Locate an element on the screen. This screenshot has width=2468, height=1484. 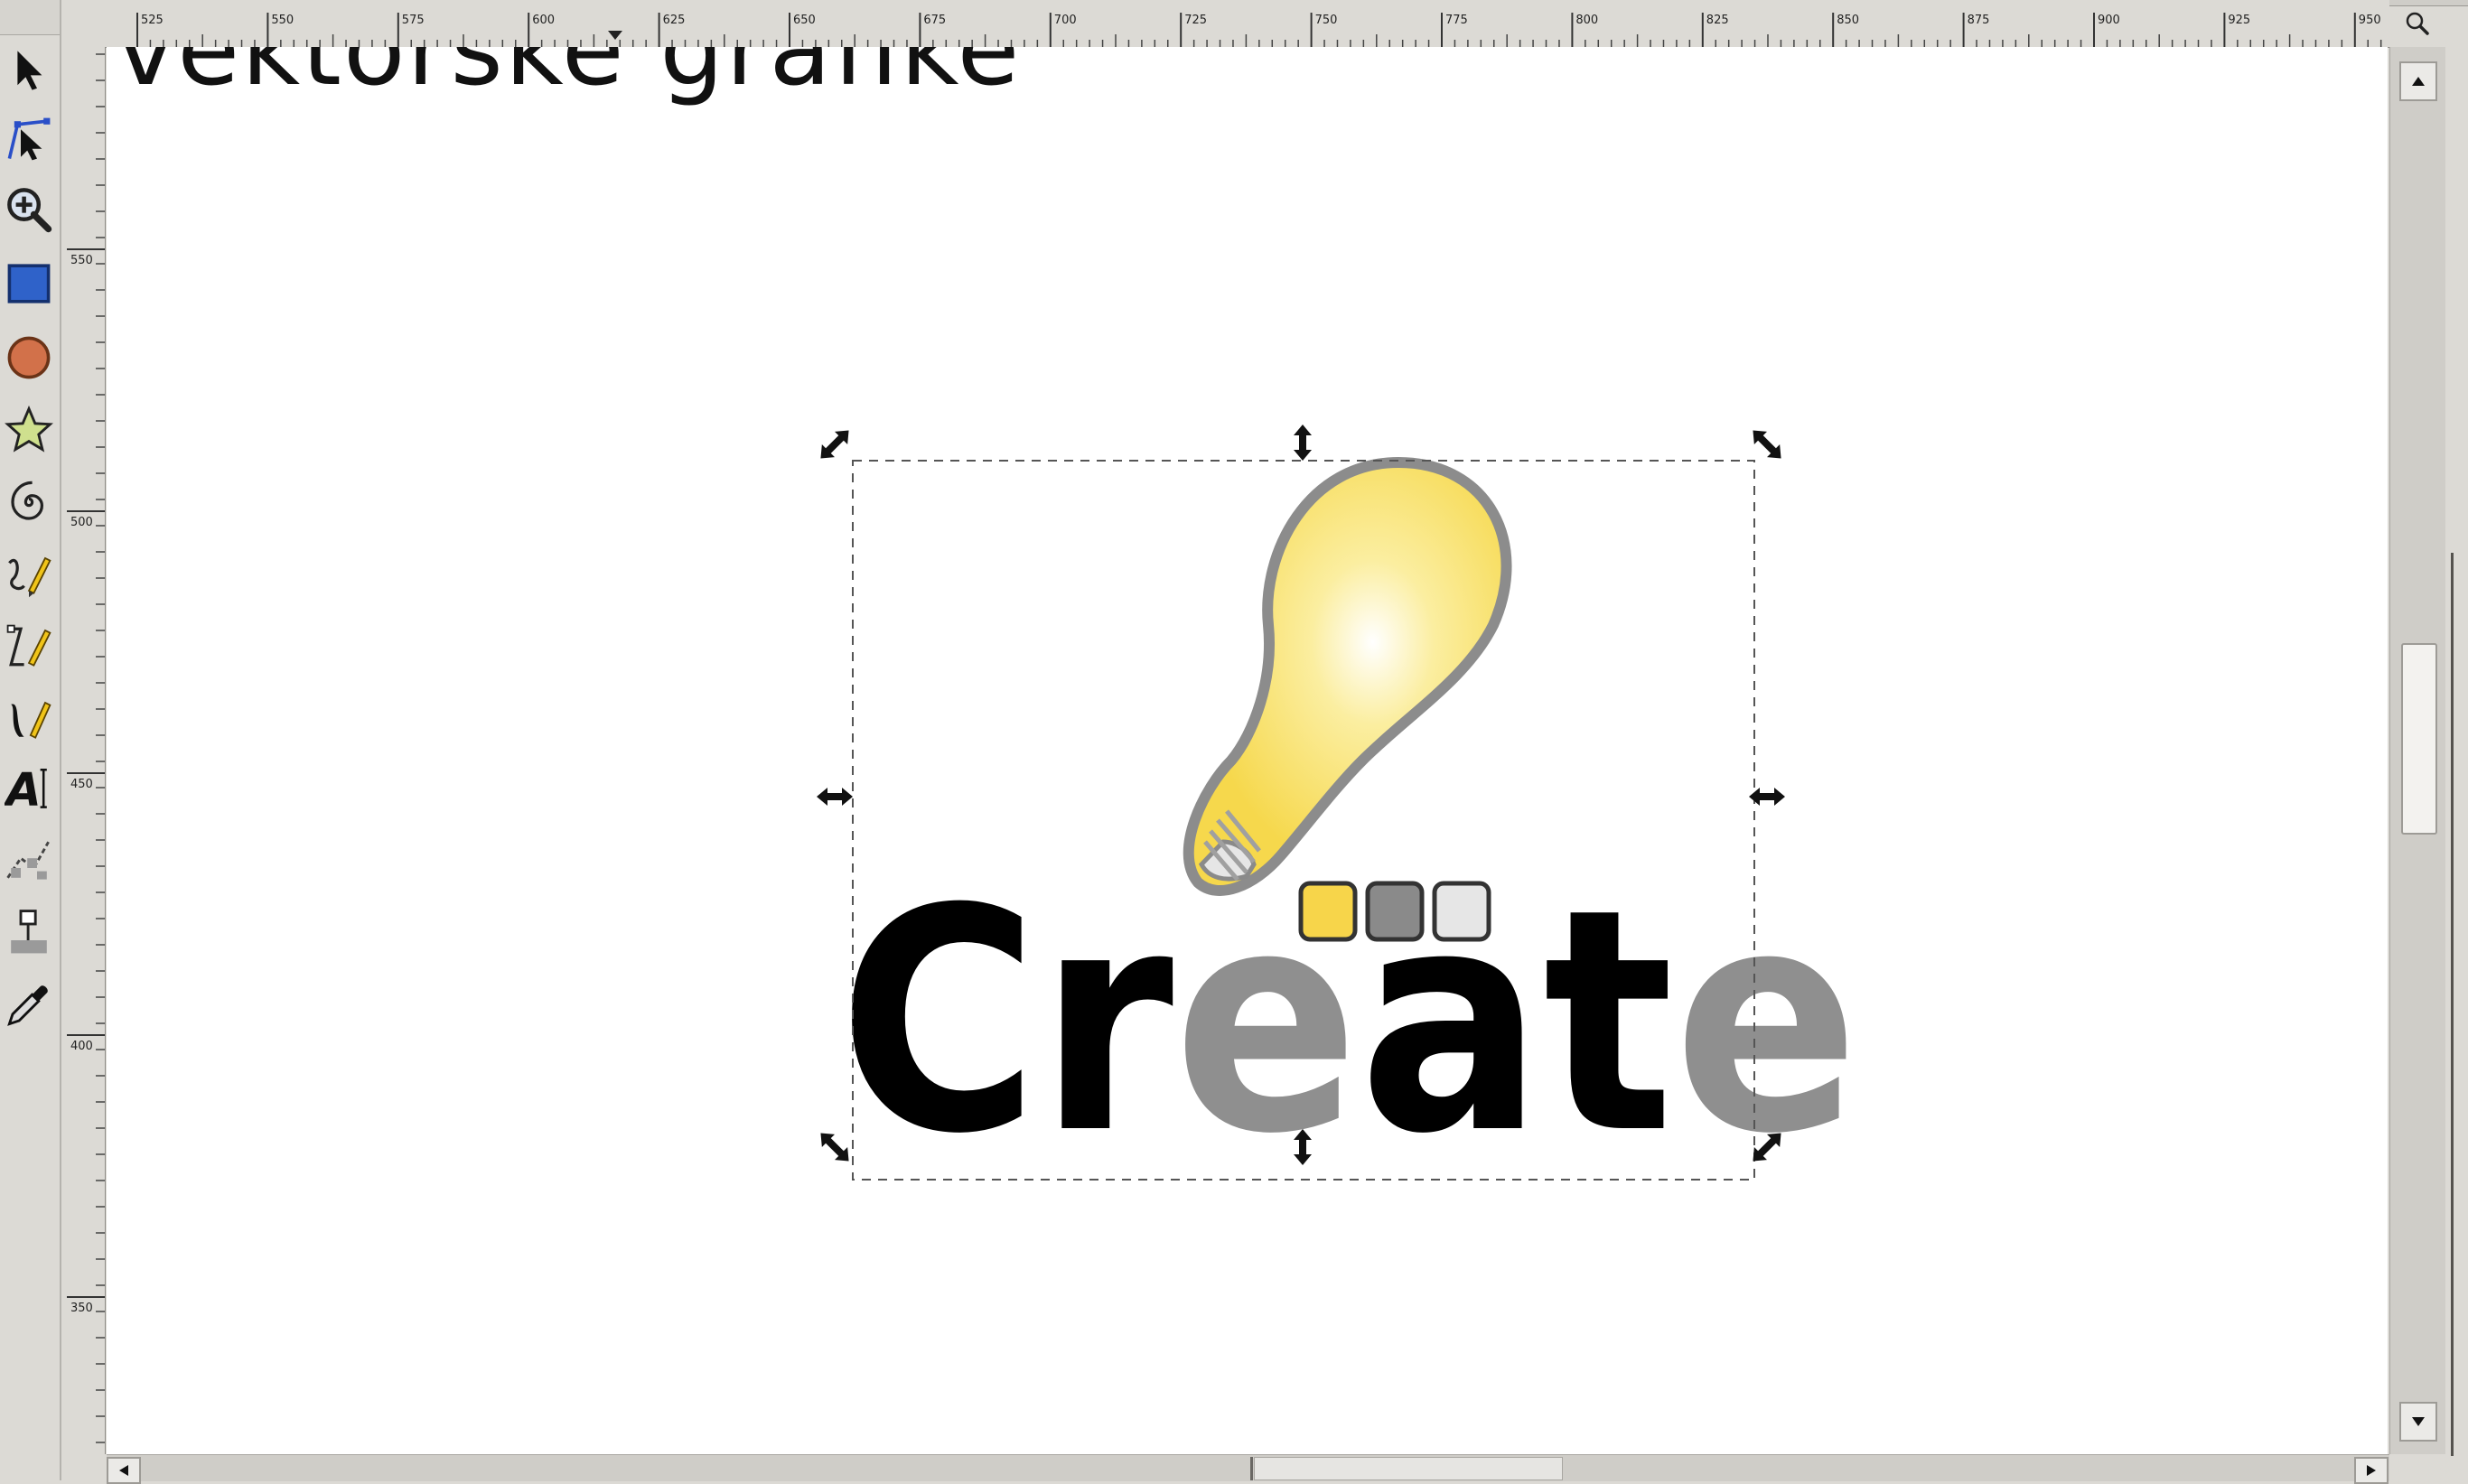
ruler-label: 675 is located at coordinates (935, 20).